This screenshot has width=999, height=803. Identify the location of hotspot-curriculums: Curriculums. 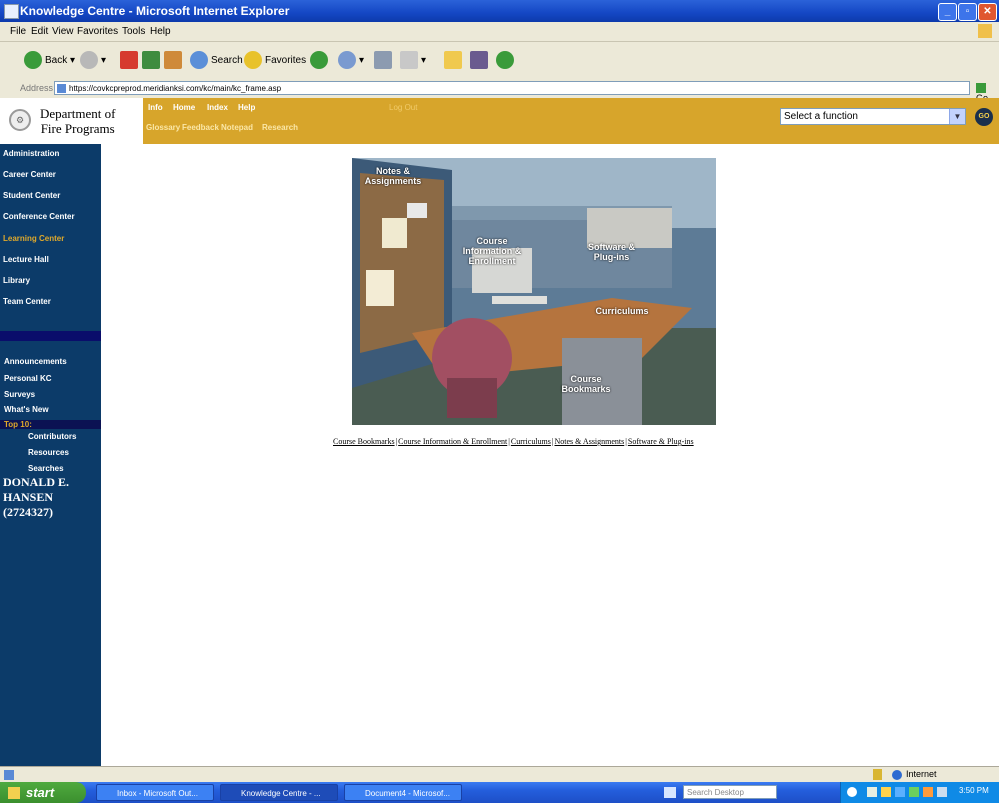
(622, 311).